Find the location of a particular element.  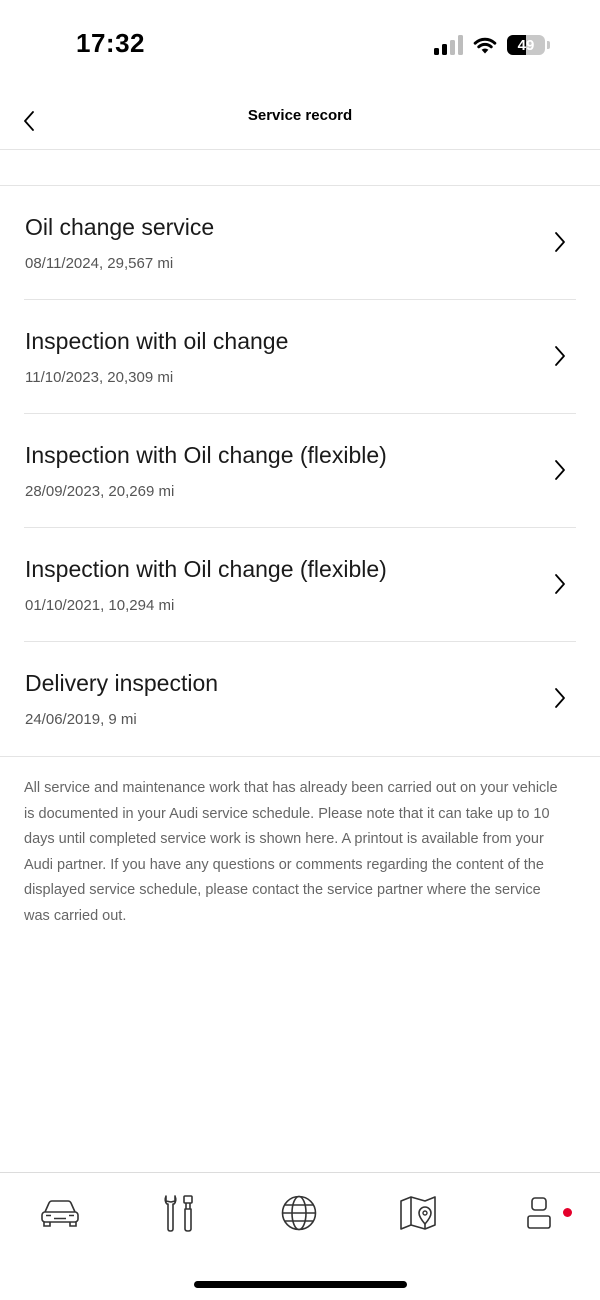

nav-vehicle is located at coordinates (60, 1213).